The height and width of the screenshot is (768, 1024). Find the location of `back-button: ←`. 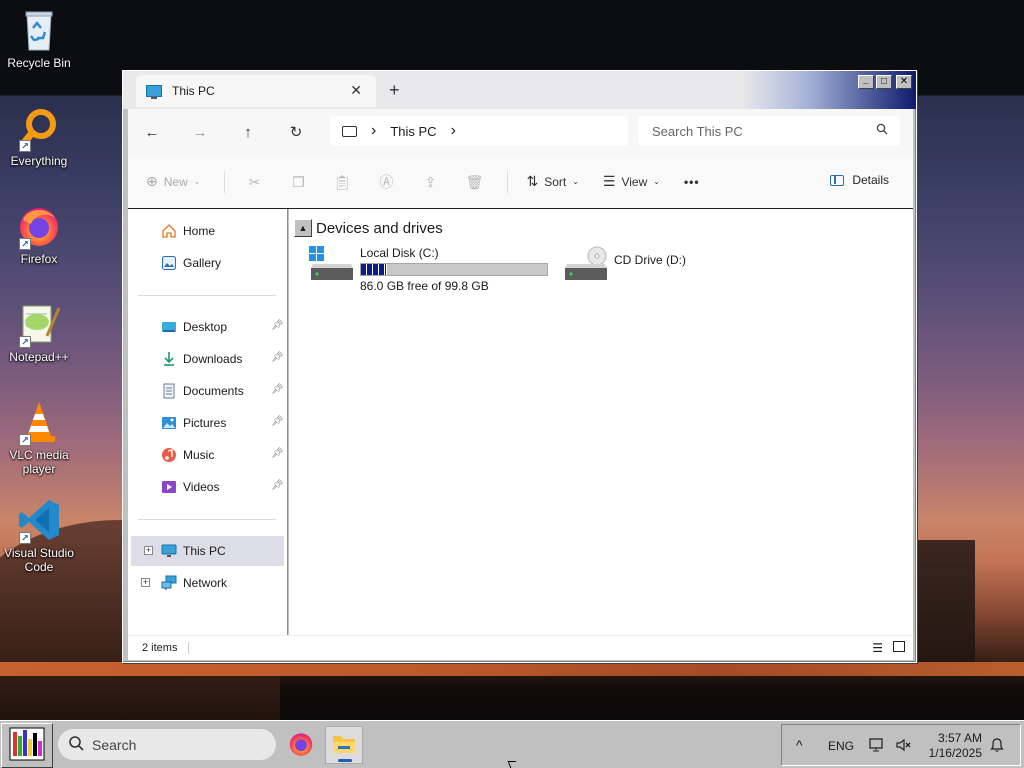

back-button: ← is located at coordinates (152, 132).